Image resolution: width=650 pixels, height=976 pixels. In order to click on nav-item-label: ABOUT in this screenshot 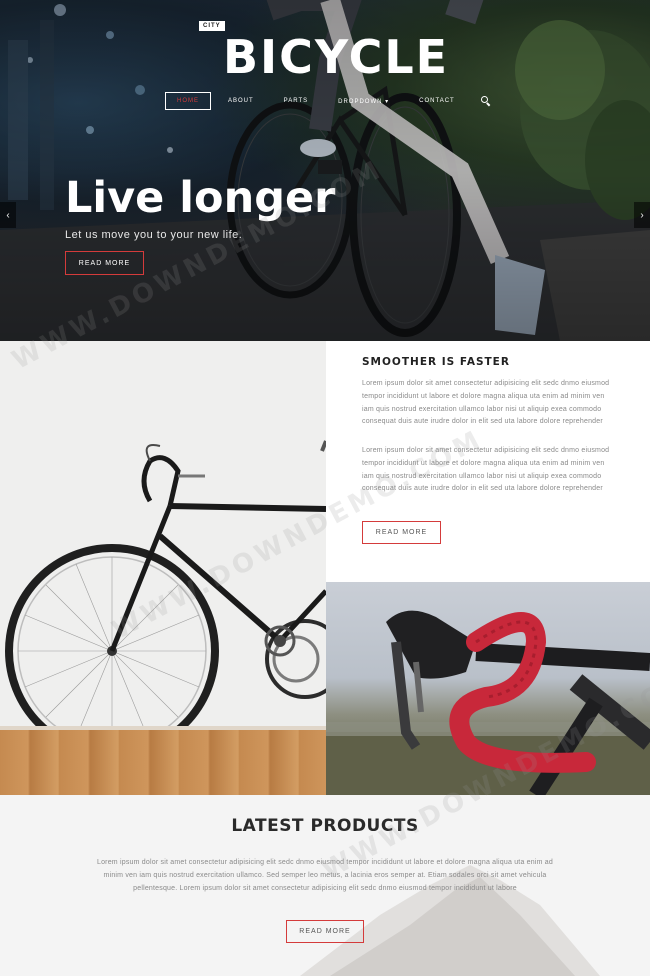, I will do `click(241, 101)`.